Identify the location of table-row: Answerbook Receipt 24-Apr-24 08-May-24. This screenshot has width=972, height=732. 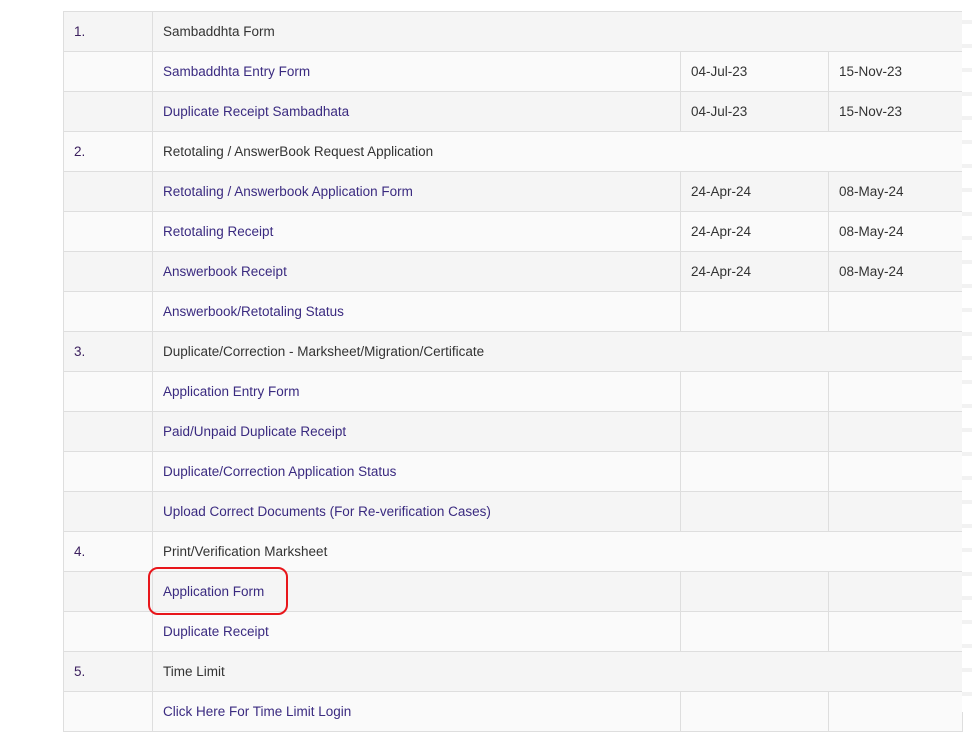
(513, 271).